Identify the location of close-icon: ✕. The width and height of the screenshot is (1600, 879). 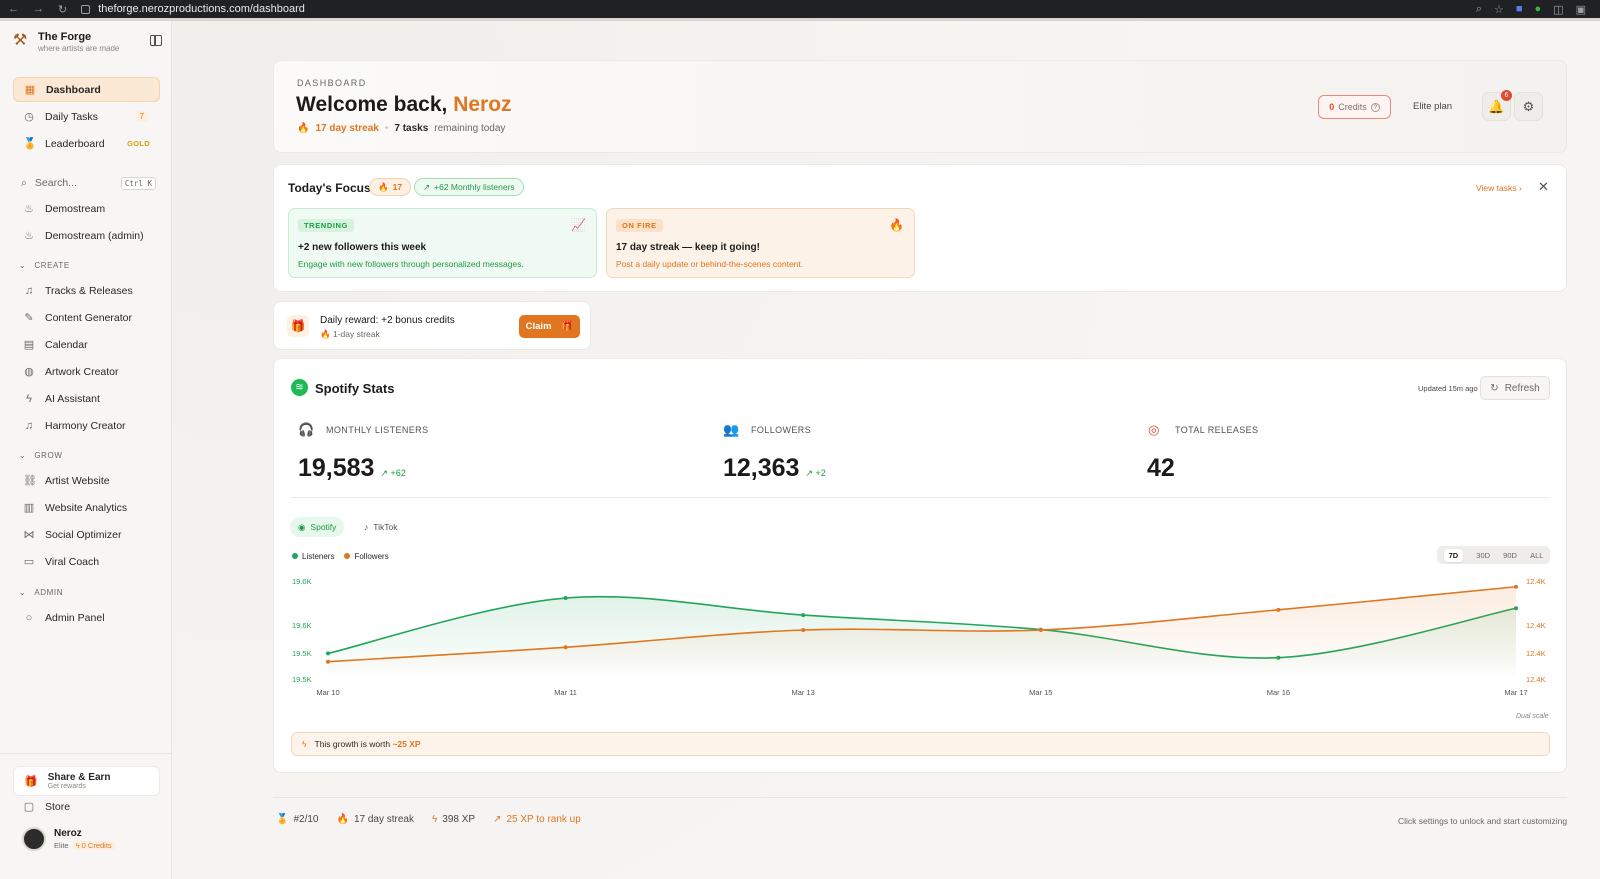
(1543, 187).